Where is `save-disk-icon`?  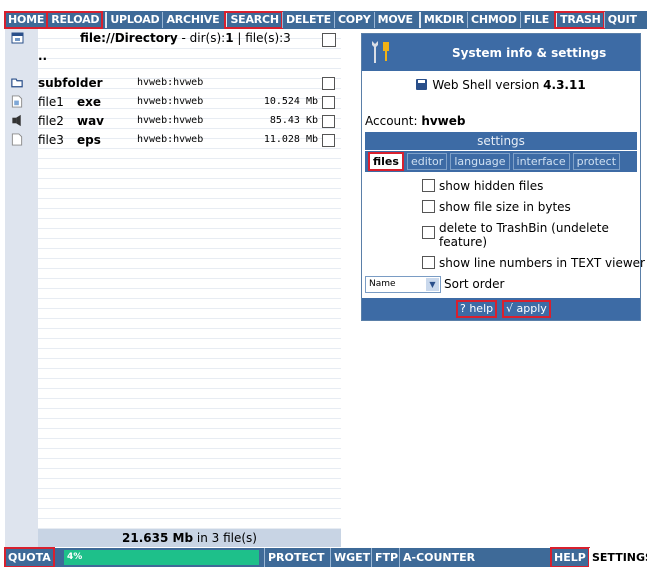
save-disk-icon is located at coordinates (422, 84).